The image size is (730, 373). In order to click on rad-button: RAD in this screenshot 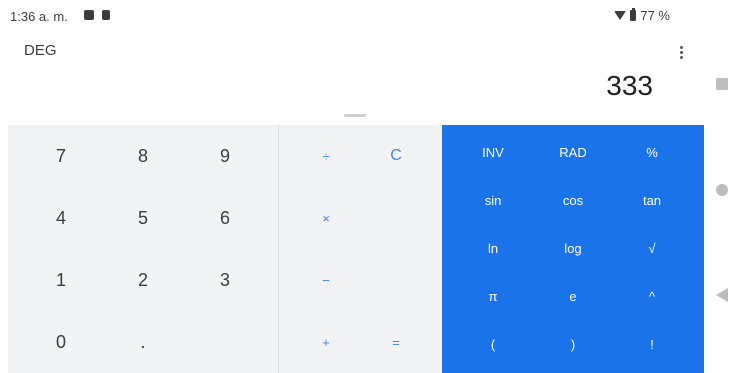, I will do `click(573, 152)`.